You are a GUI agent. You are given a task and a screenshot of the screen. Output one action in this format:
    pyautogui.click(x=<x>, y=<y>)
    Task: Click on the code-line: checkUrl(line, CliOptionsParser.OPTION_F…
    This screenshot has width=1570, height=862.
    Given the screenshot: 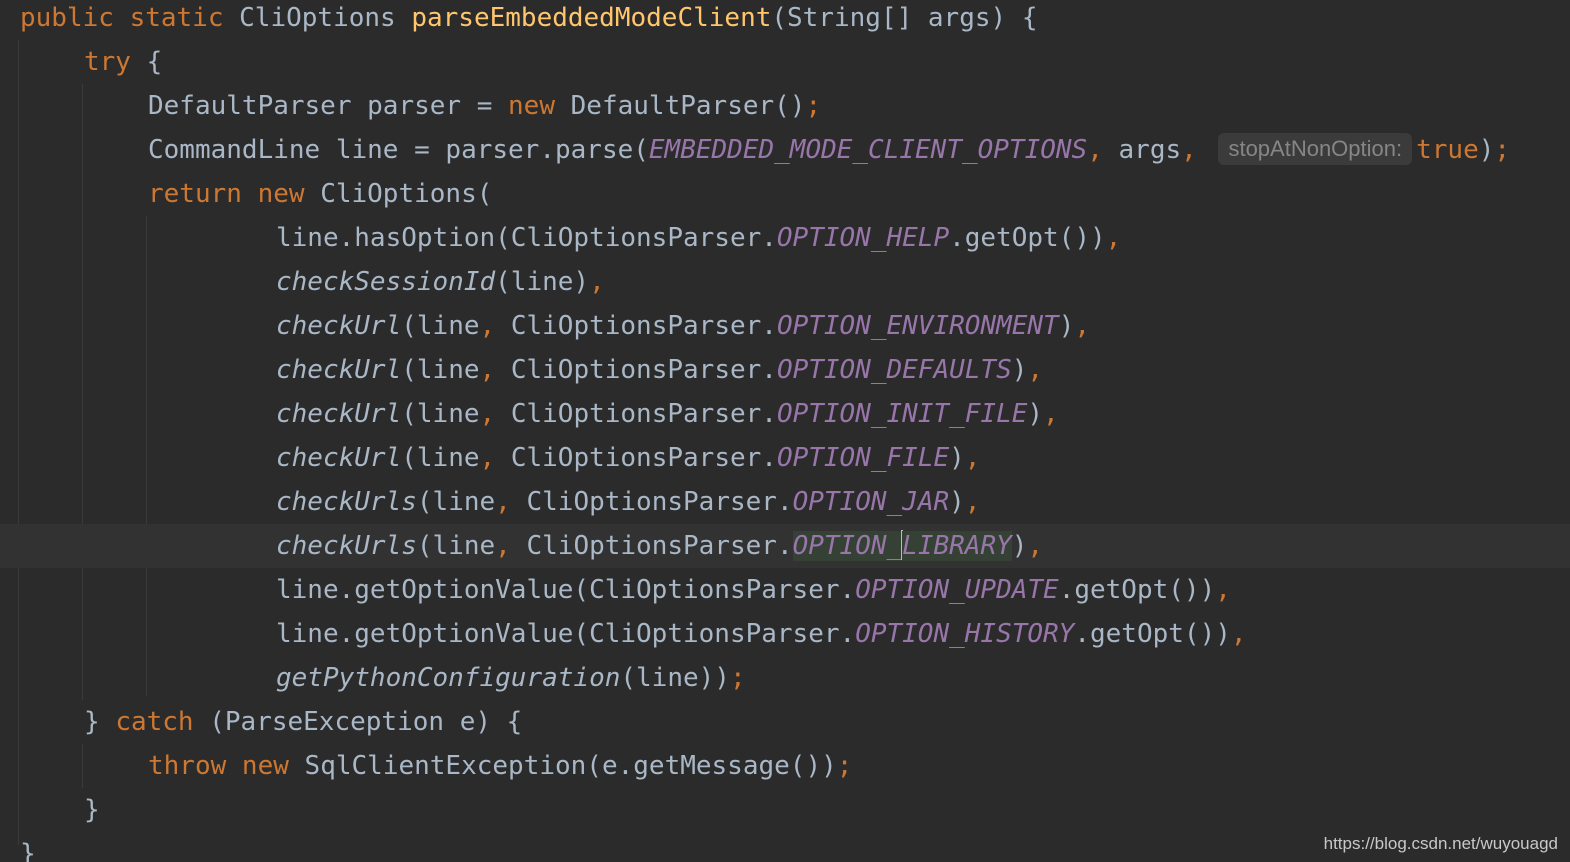 What is the action you would take?
    pyautogui.click(x=785, y=458)
    